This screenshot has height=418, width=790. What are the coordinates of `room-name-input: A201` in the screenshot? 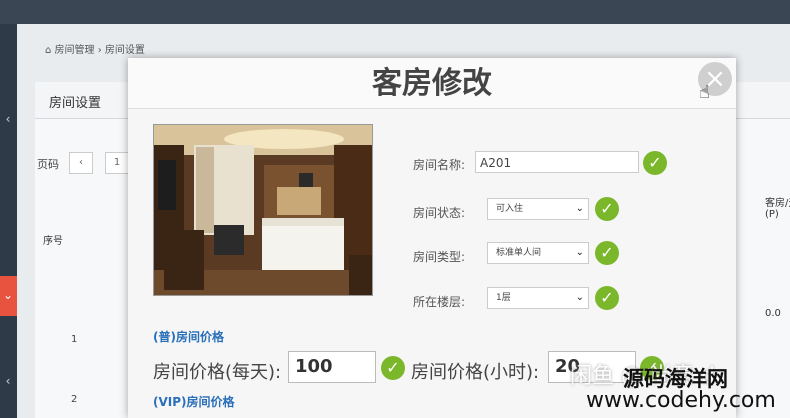 It's located at (557, 162).